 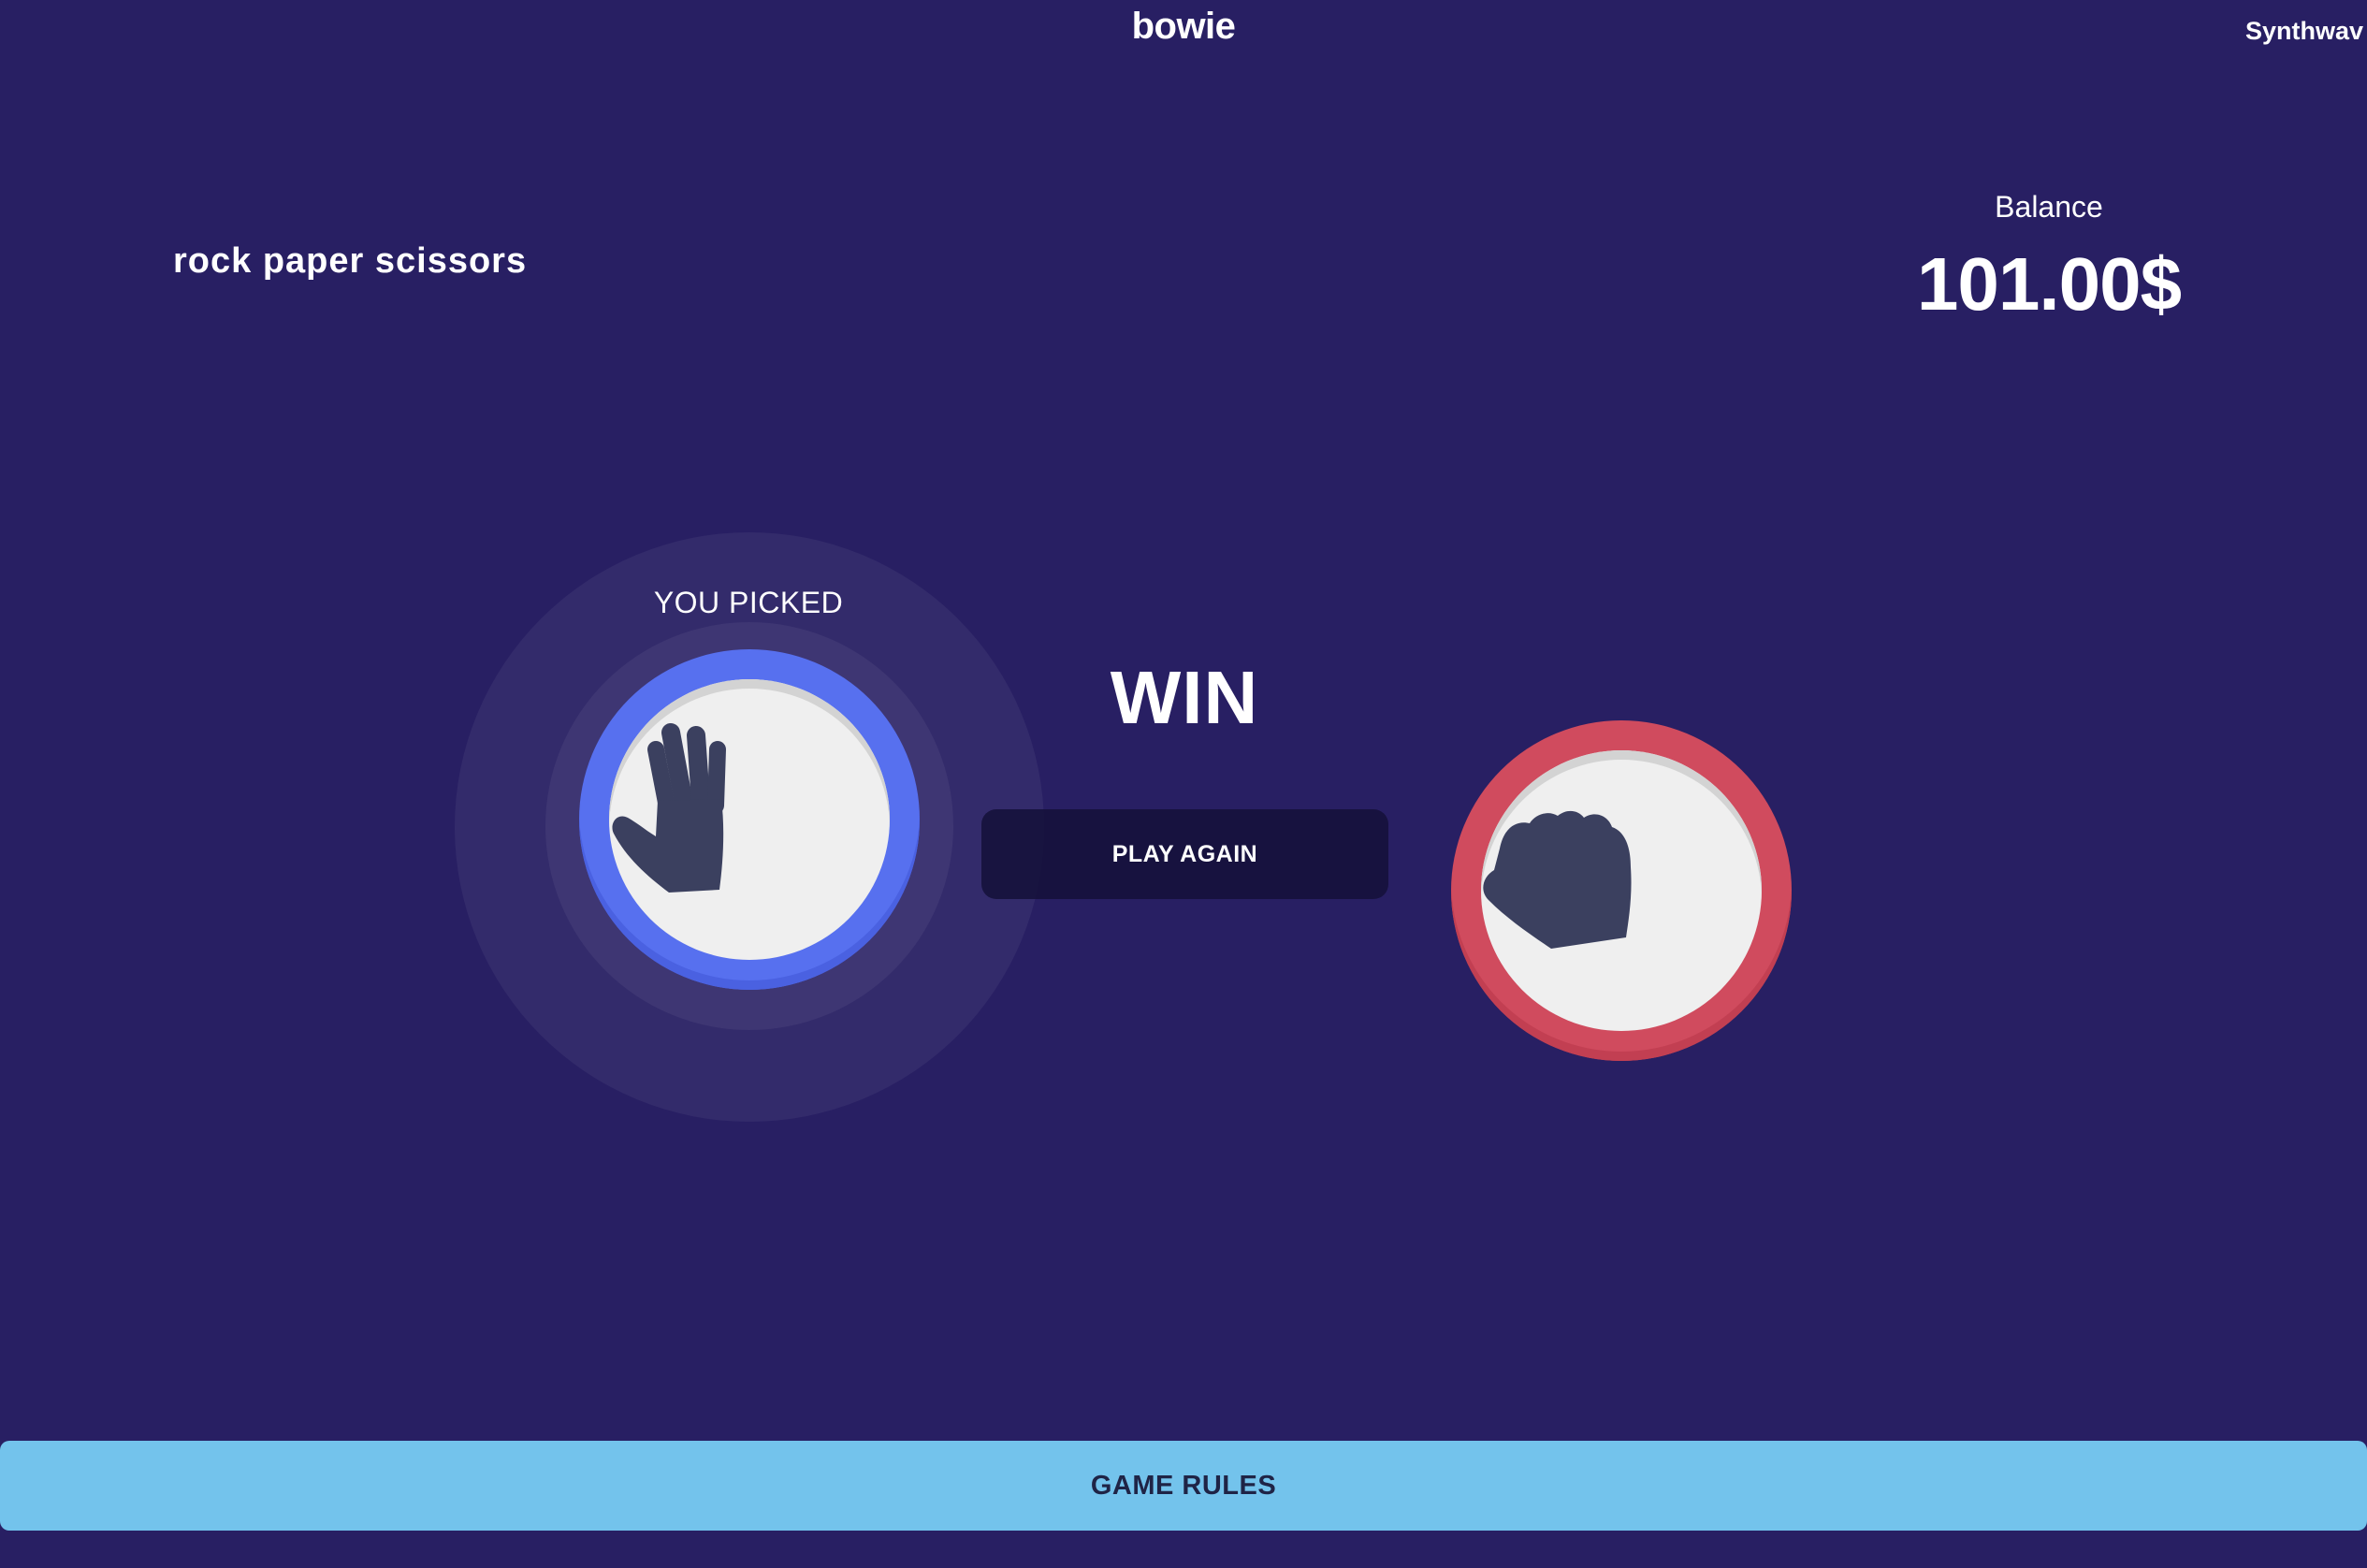 I want to click on paper-hand-icon, so click(x=669, y=808).